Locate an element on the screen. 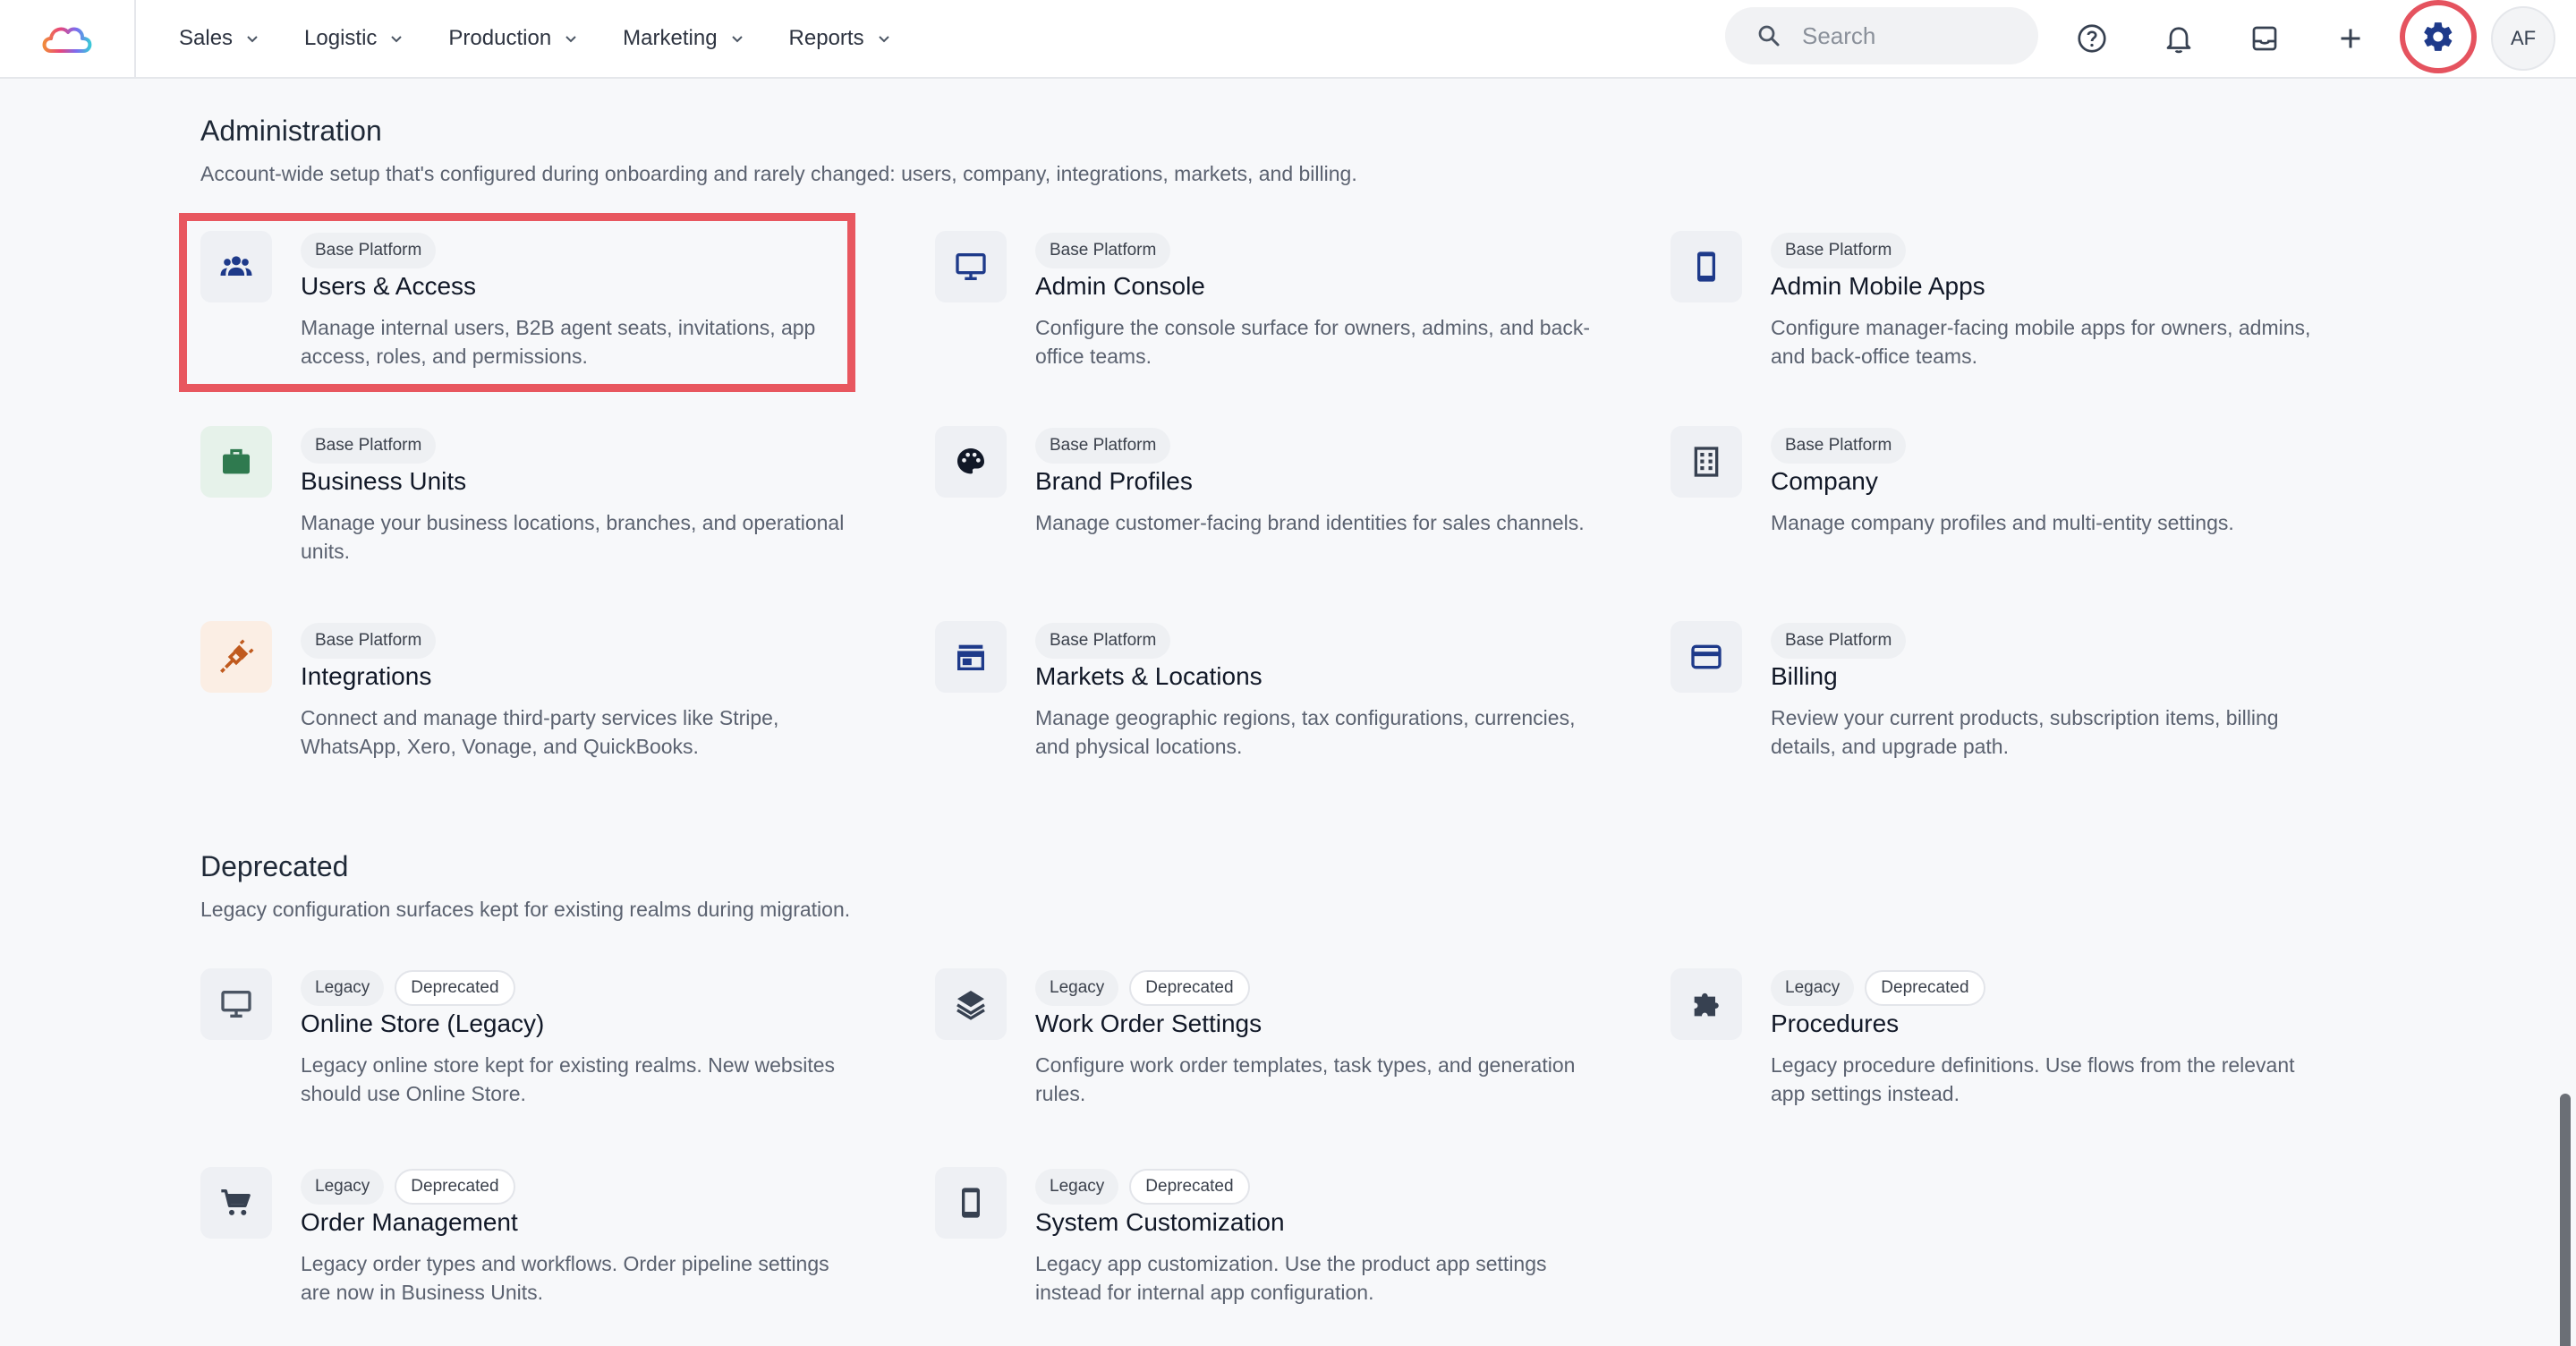 This screenshot has width=2576, height=1346. nav-reports: Reports is located at coordinates (840, 39).